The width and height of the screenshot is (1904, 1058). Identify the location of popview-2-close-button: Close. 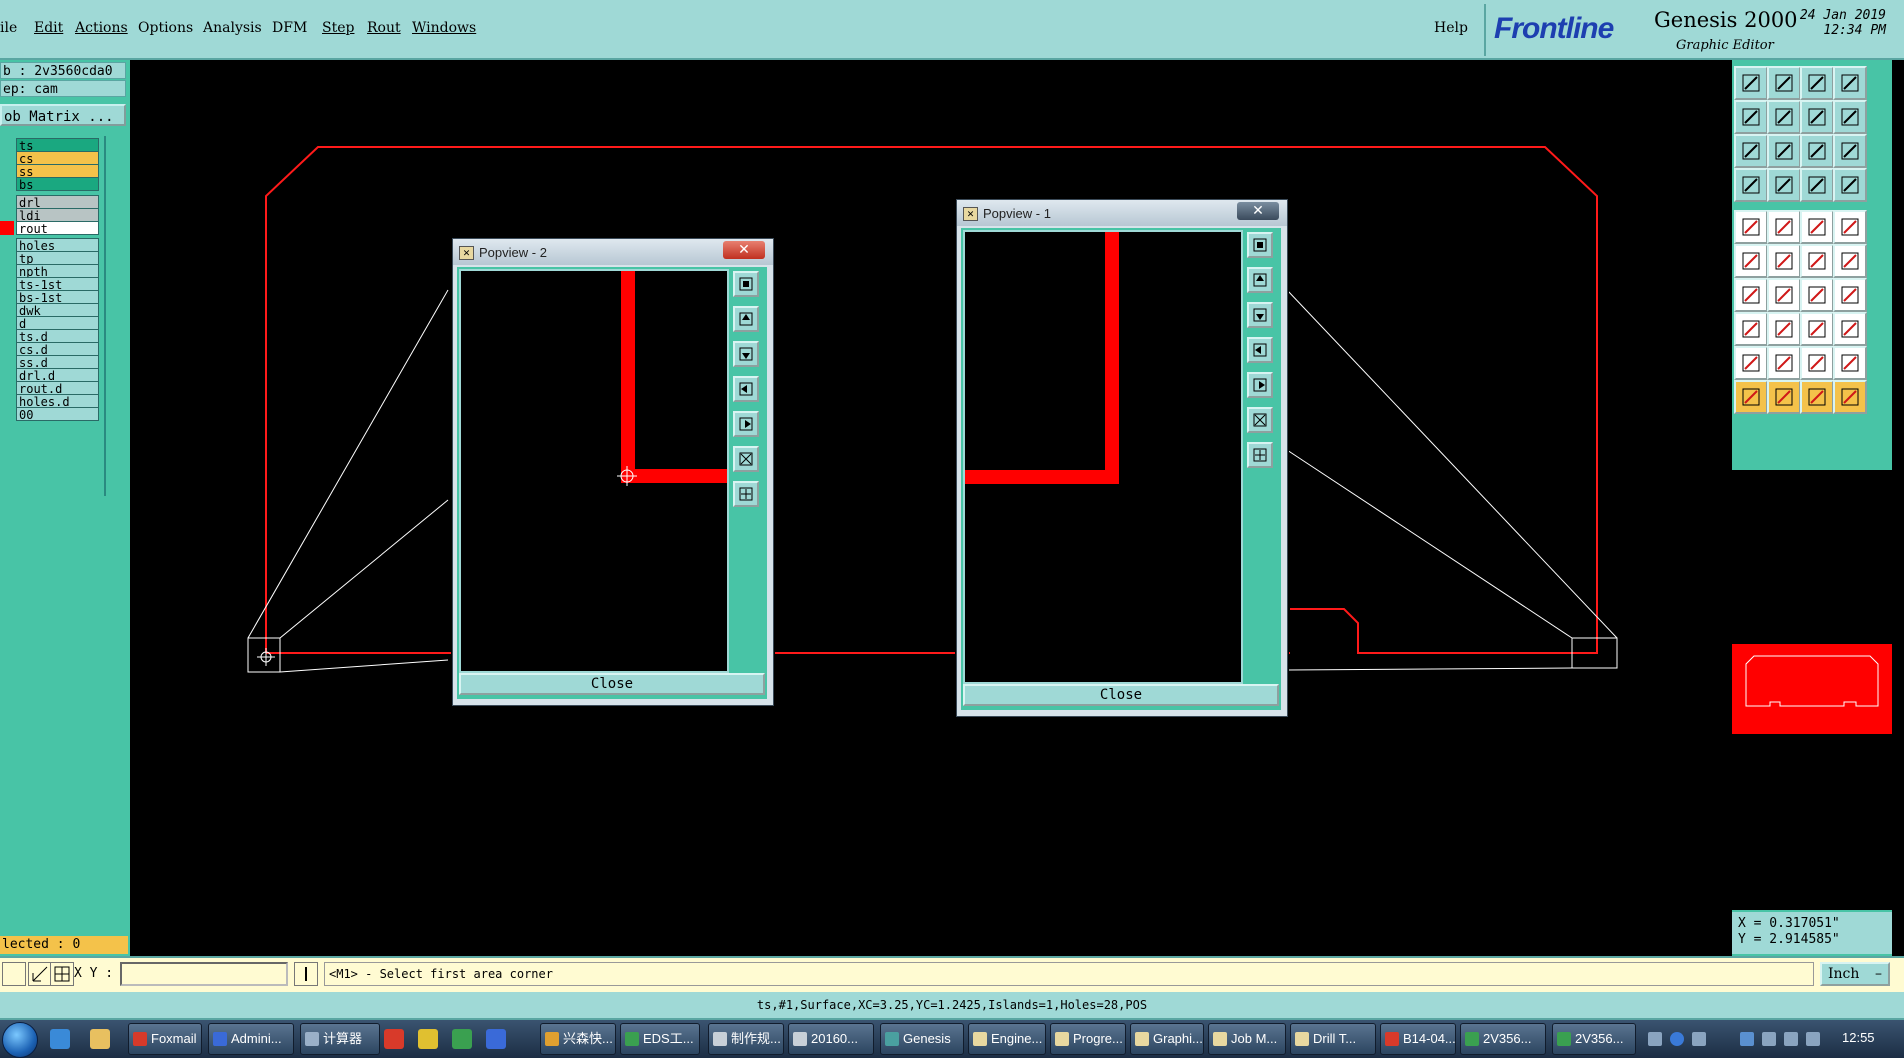
(612, 684).